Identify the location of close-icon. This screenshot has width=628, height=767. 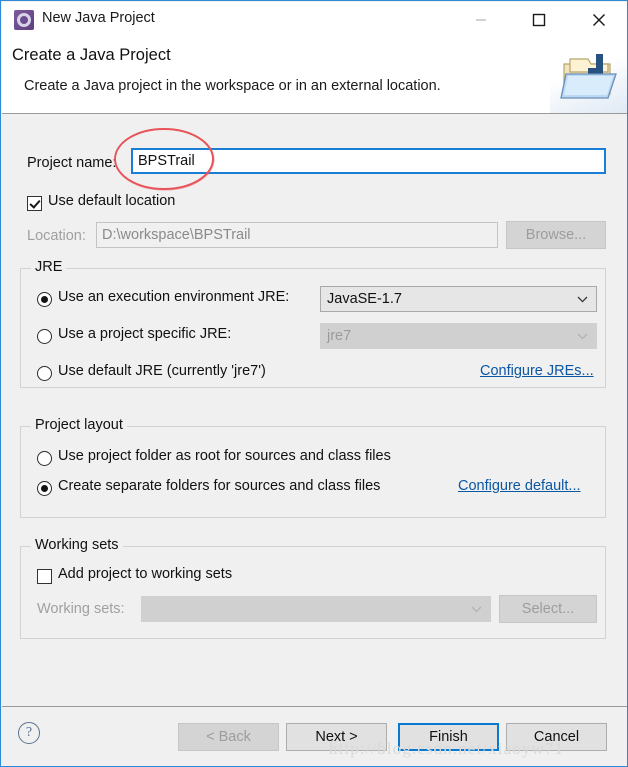
(599, 20).